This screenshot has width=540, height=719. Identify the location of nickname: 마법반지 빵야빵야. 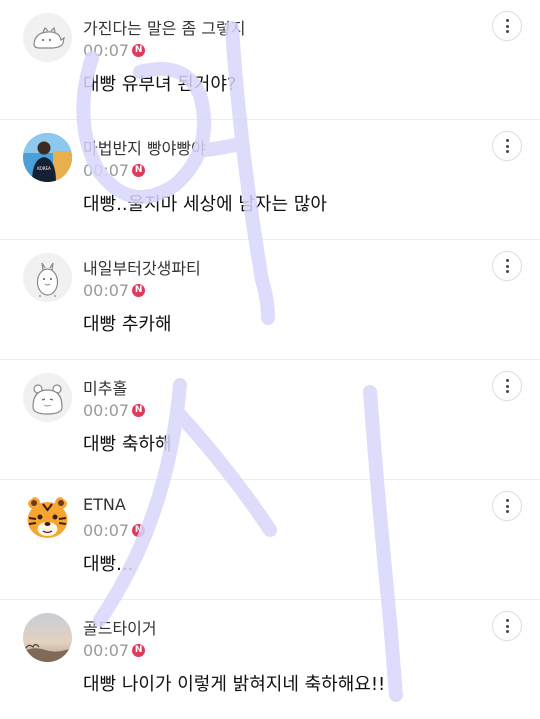
(144, 147).